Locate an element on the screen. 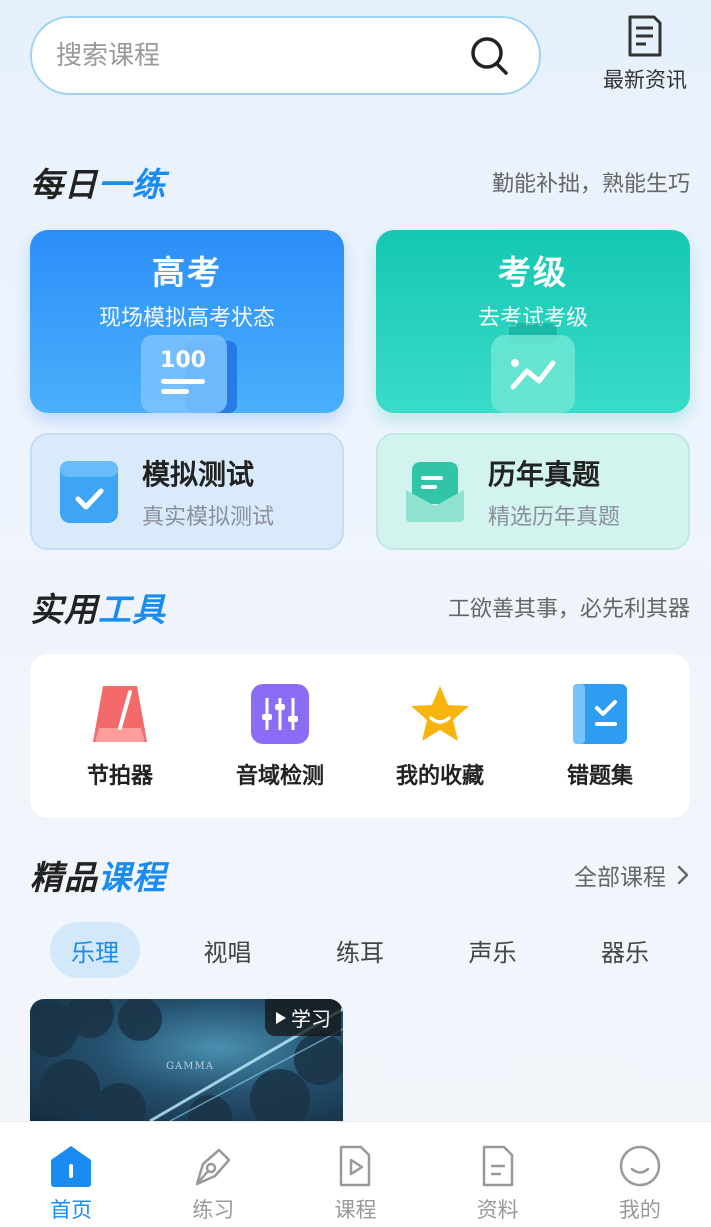 This screenshot has height=1227, width=711. nav-profile-label: 我的 is located at coordinates (639, 1210).